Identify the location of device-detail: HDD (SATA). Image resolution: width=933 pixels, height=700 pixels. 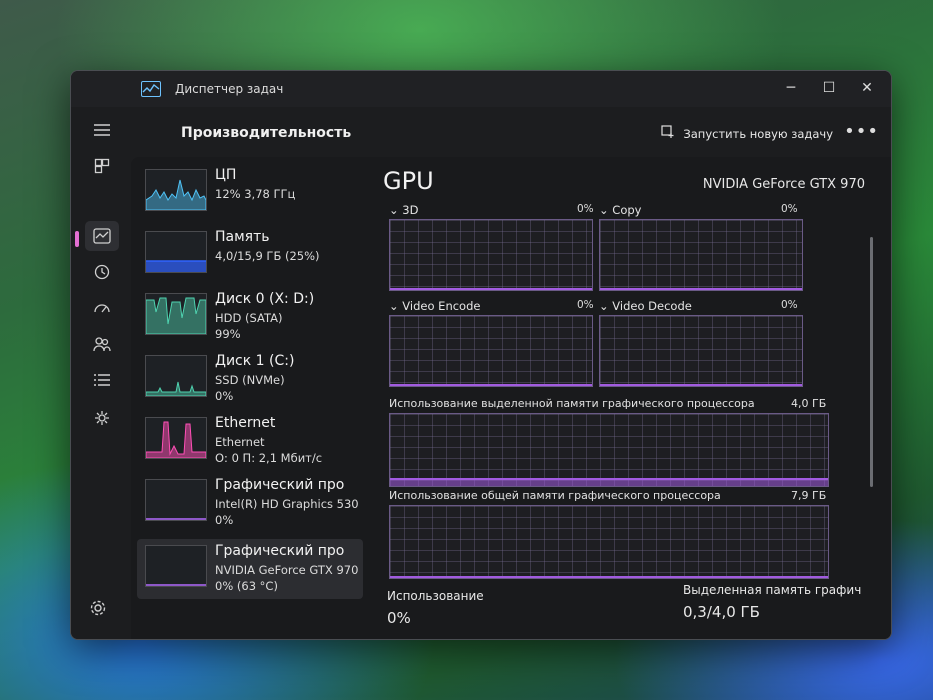
(249, 318).